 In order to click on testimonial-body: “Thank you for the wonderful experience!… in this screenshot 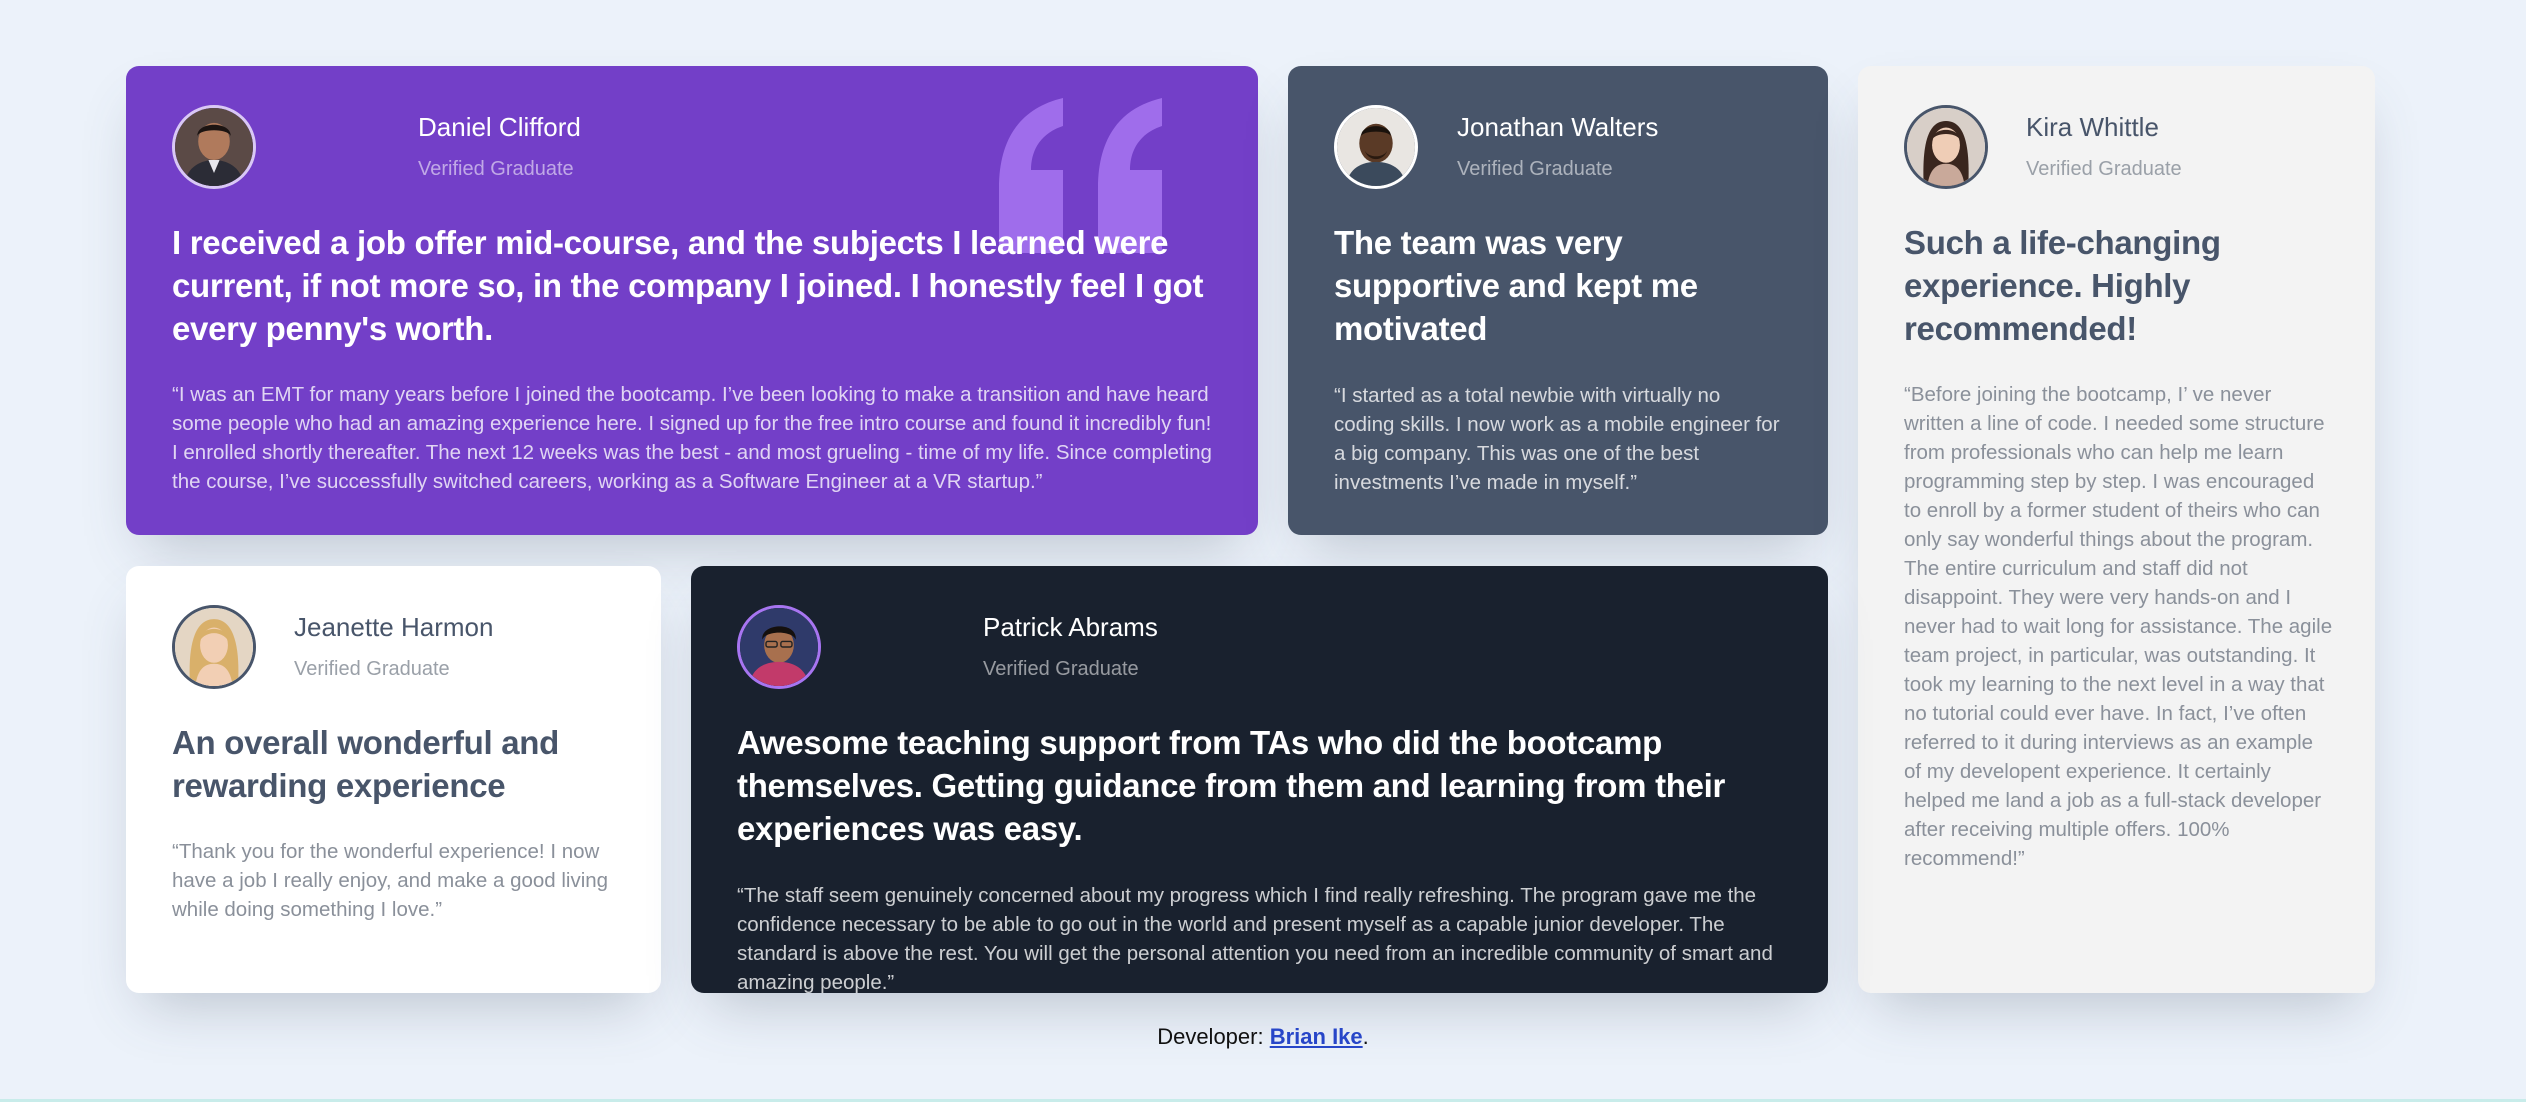, I will do `click(390, 880)`.